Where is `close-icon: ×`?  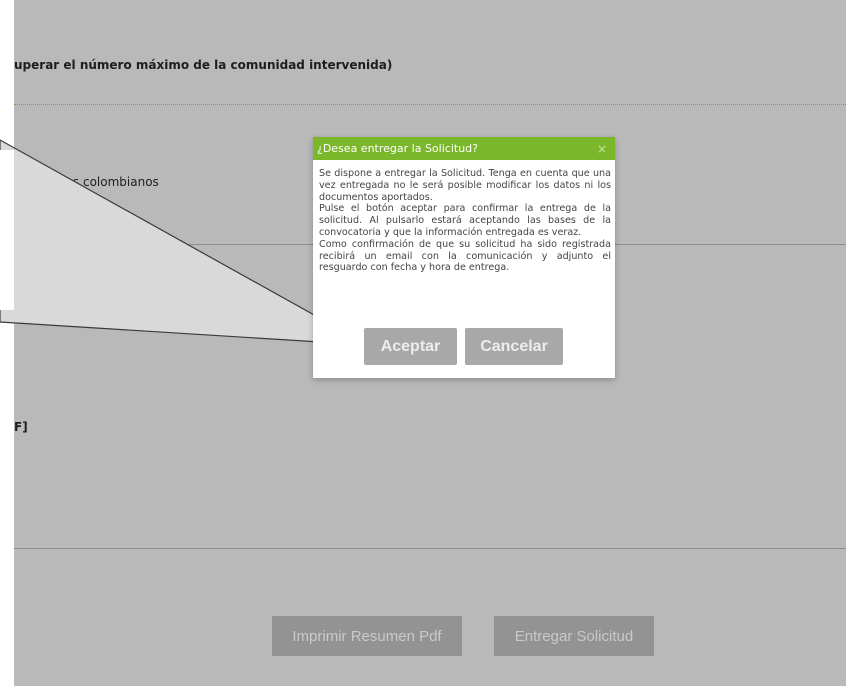
close-icon: × is located at coordinates (602, 149).